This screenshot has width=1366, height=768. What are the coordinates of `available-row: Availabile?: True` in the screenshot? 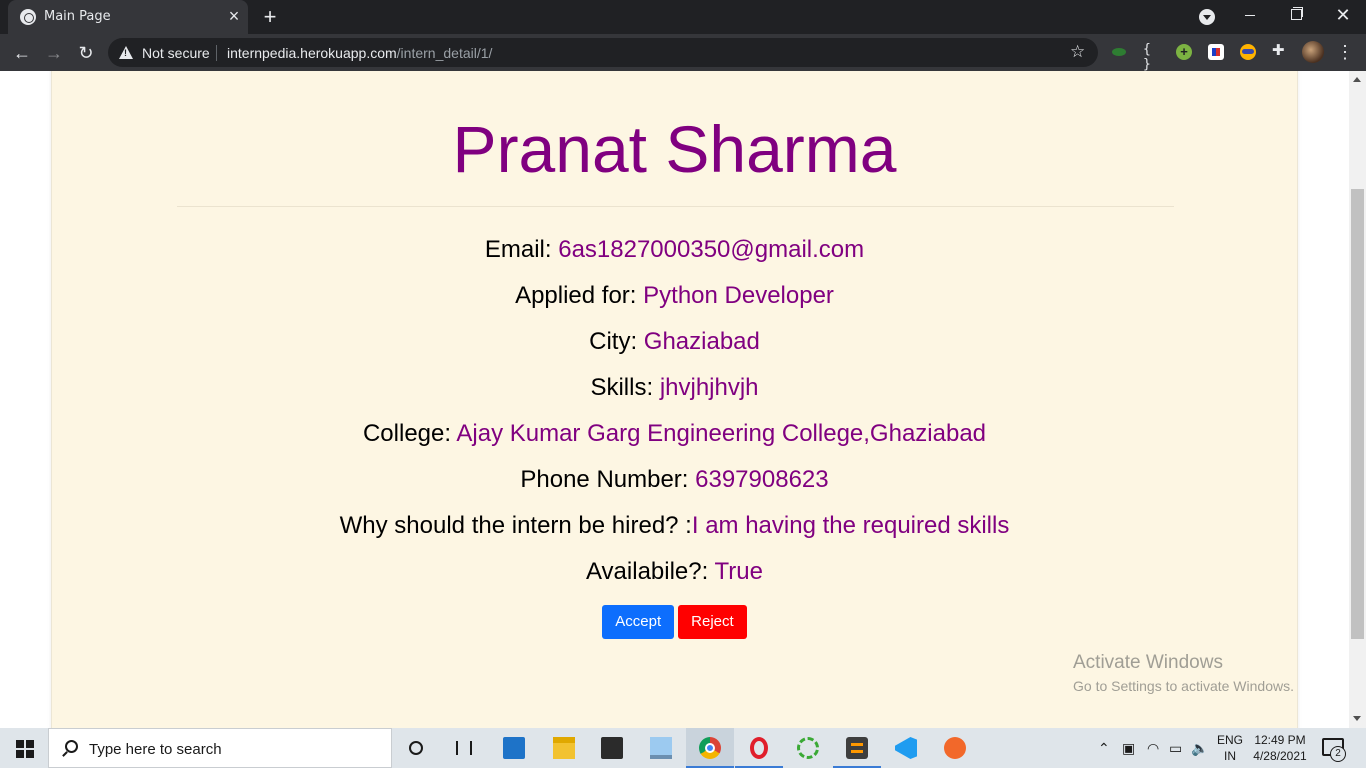 It's located at (674, 572).